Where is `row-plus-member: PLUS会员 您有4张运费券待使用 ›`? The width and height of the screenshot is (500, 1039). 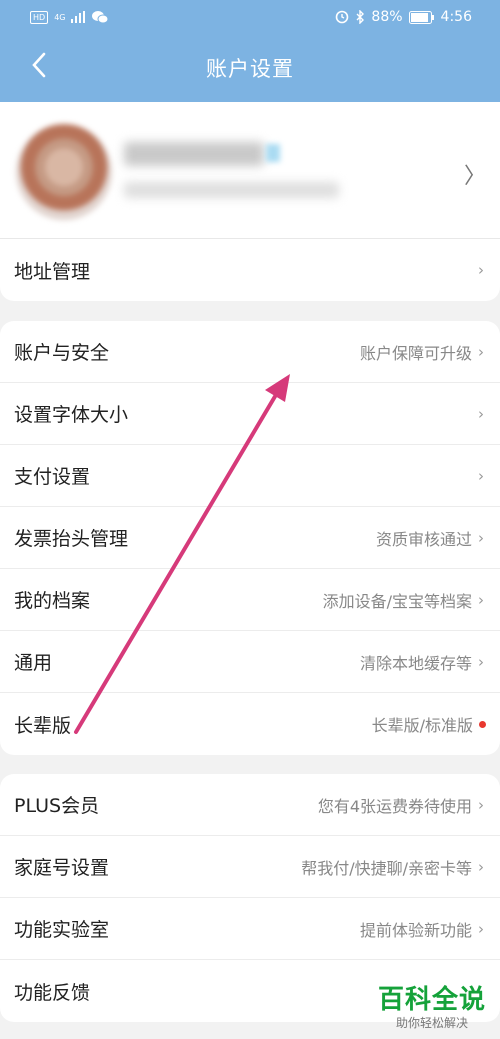
row-plus-member: PLUS会员 您有4张运费券待使用 › is located at coordinates (250, 805).